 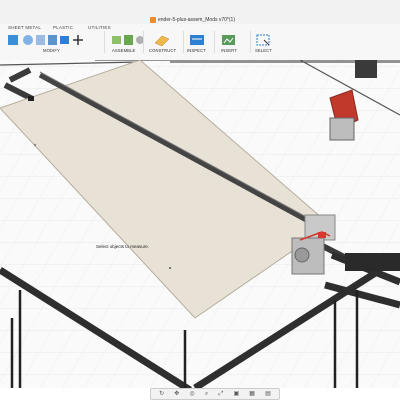 What do you see at coordinates (372, 262) in the screenshot?
I see `y-motor-block` at bounding box center [372, 262].